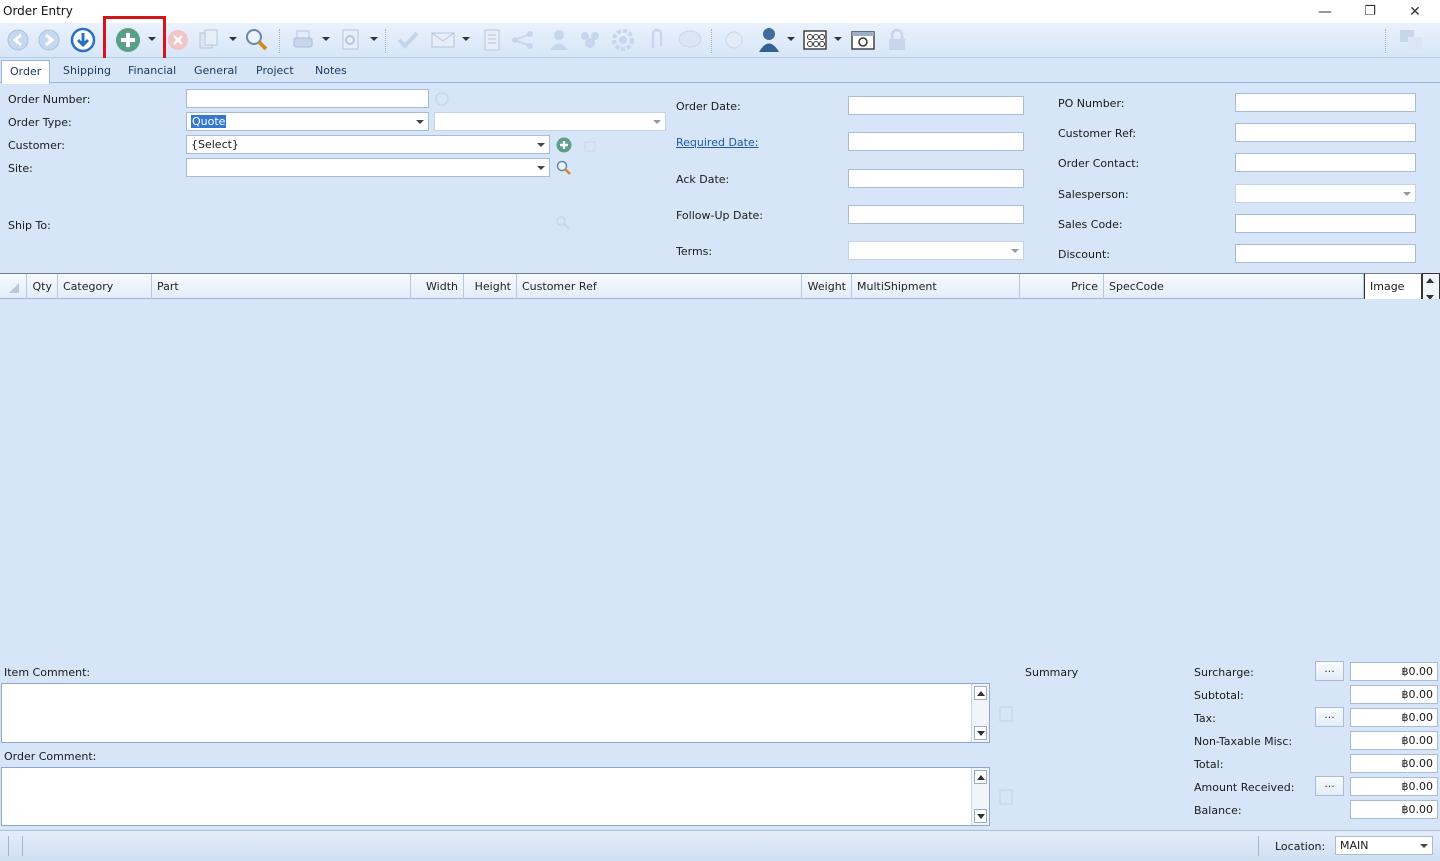 This screenshot has height=861, width=1440. I want to click on workflow-icon, so click(523, 40).